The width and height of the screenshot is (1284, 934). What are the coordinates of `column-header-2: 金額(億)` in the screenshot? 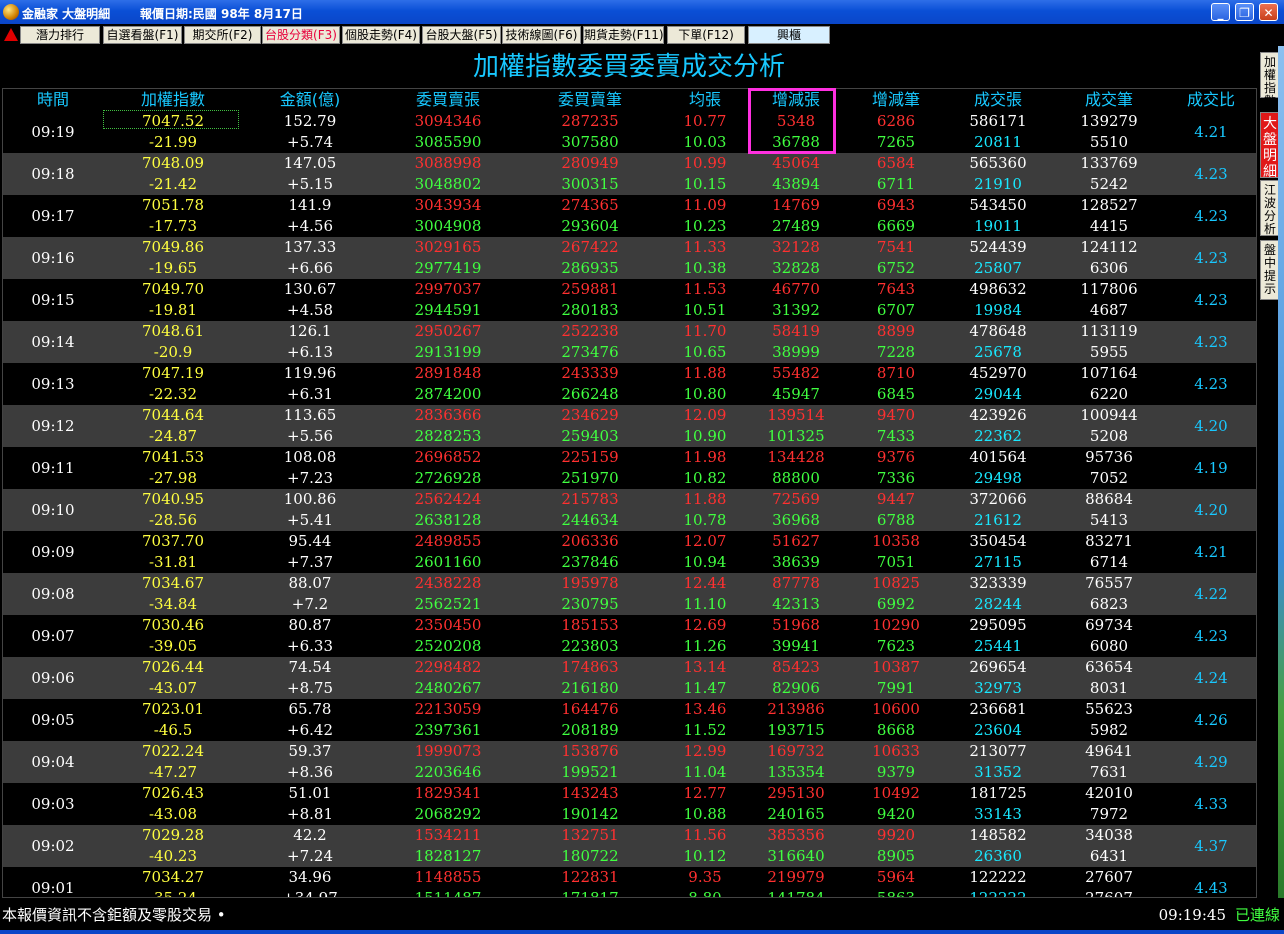 It's located at (310, 100).